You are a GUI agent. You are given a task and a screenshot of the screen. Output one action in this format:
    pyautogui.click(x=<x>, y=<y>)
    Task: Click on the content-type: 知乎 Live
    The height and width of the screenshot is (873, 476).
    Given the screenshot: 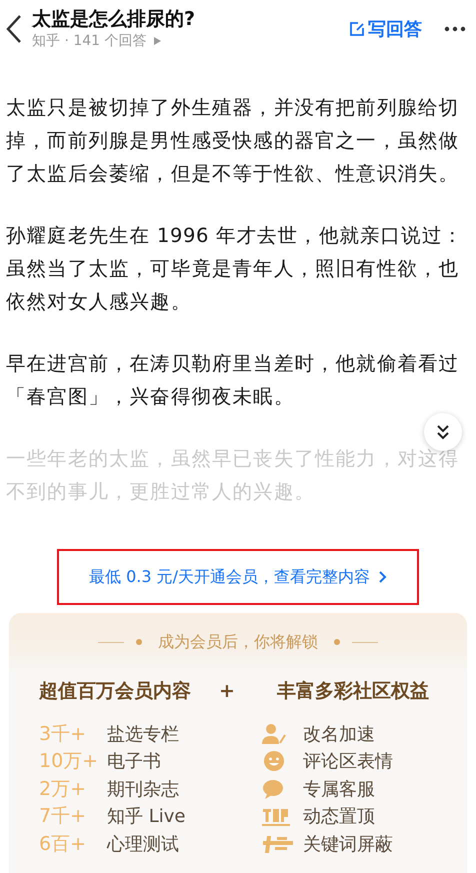 What is the action you would take?
    pyautogui.click(x=146, y=816)
    